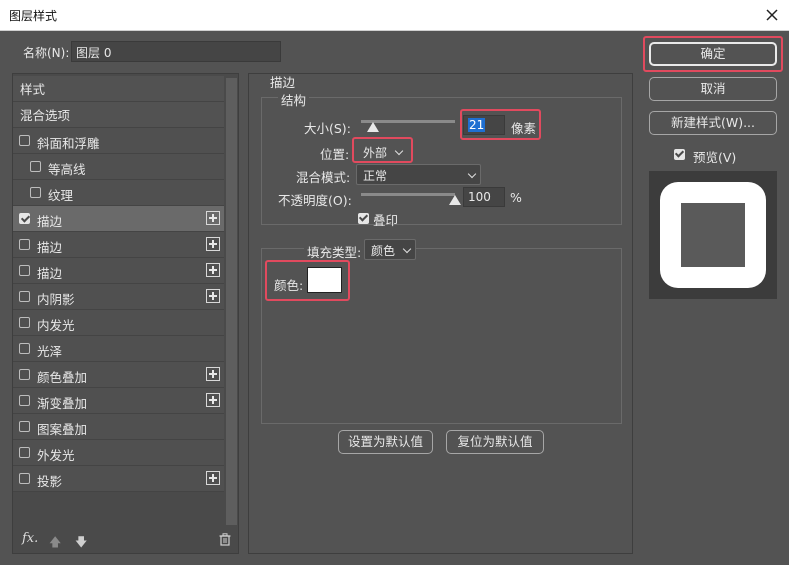 This screenshot has height=565, width=789. Describe the element at coordinates (46, 53) in the screenshot. I see `name-label: 名称(N):` at that location.